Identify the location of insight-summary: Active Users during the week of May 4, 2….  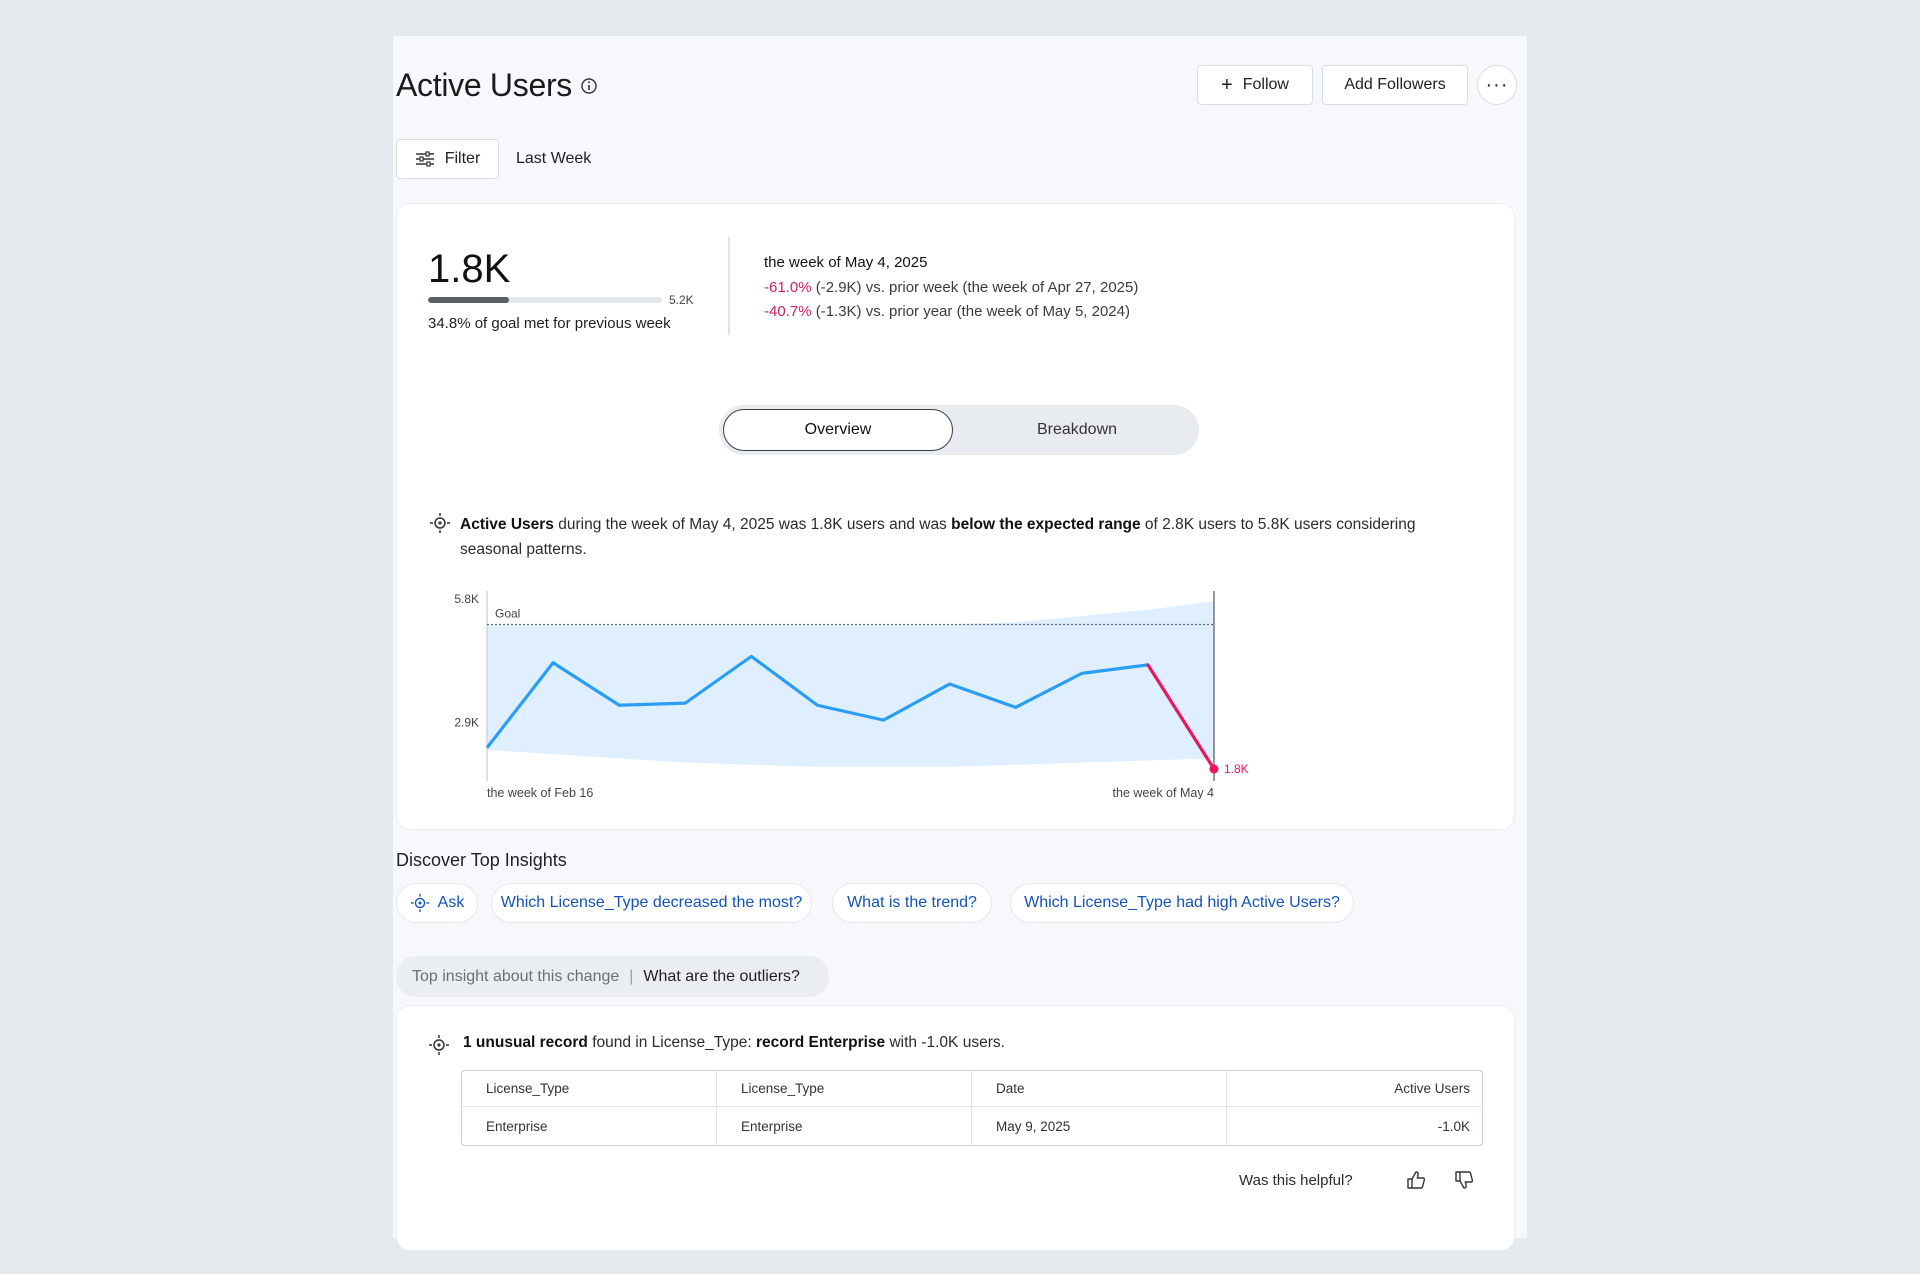
(960, 537).